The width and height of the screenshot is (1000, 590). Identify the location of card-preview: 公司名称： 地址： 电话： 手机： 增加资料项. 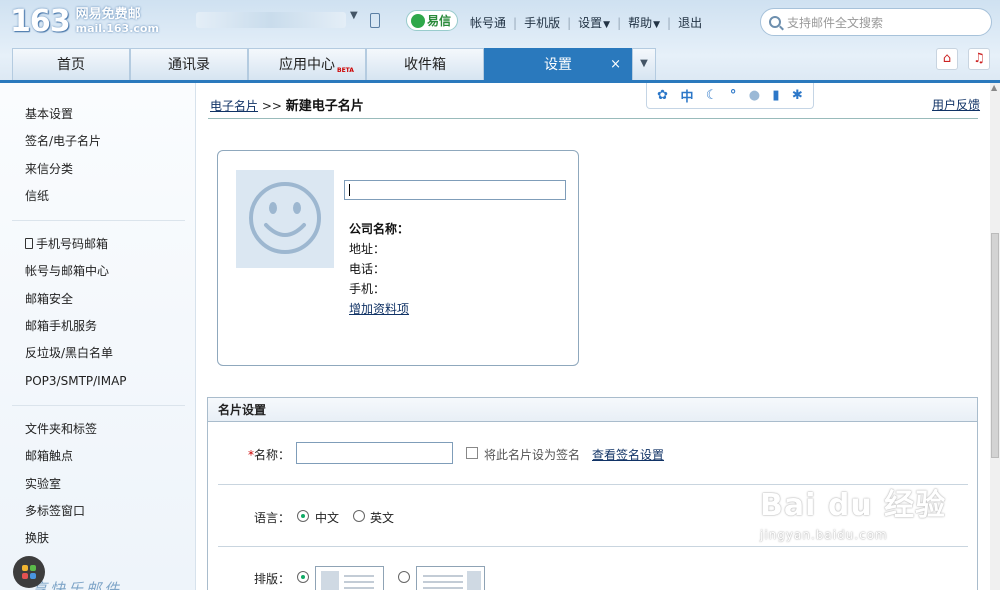
(398, 258).